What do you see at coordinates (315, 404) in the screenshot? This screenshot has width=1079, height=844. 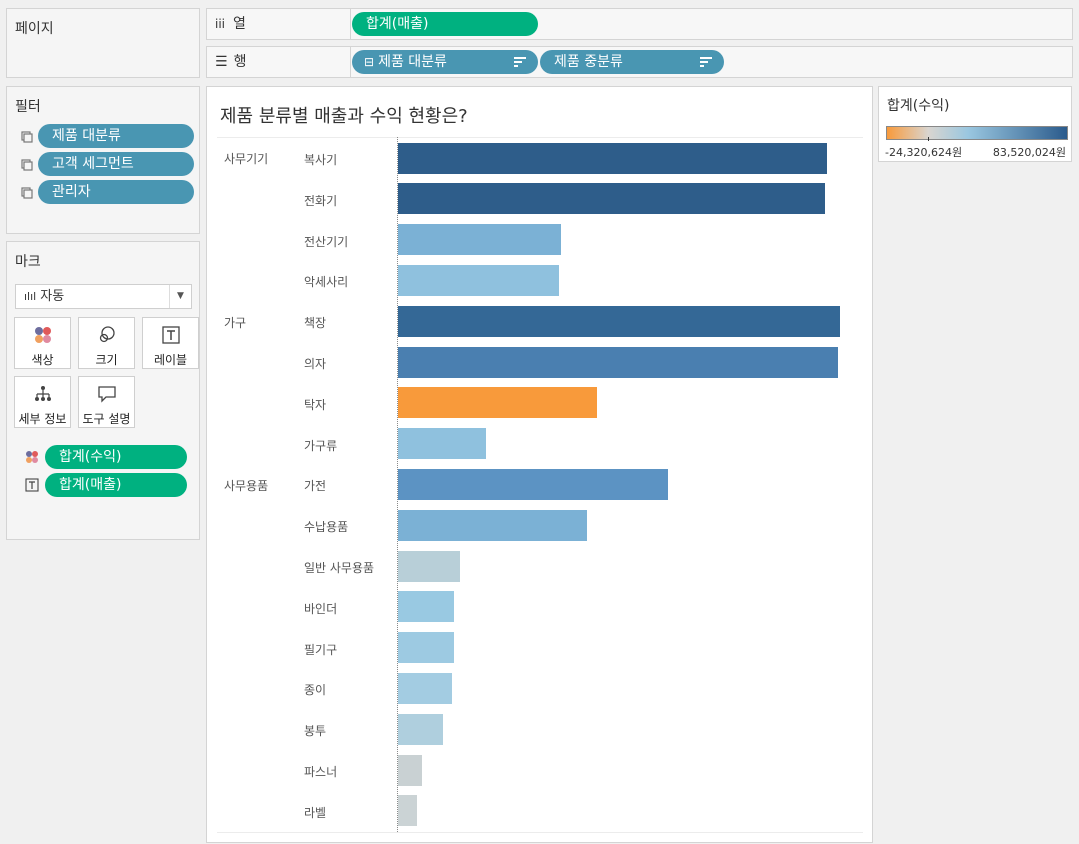 I see `subcategory-label: 탁자` at bounding box center [315, 404].